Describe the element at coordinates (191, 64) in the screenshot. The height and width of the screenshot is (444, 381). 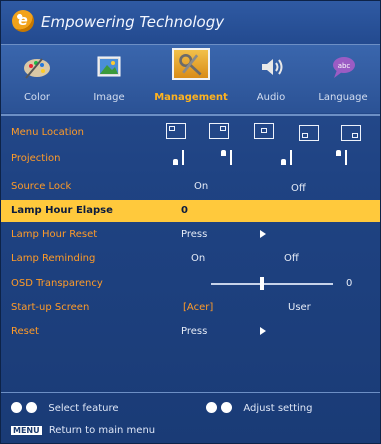
I see `tools-icon` at that location.